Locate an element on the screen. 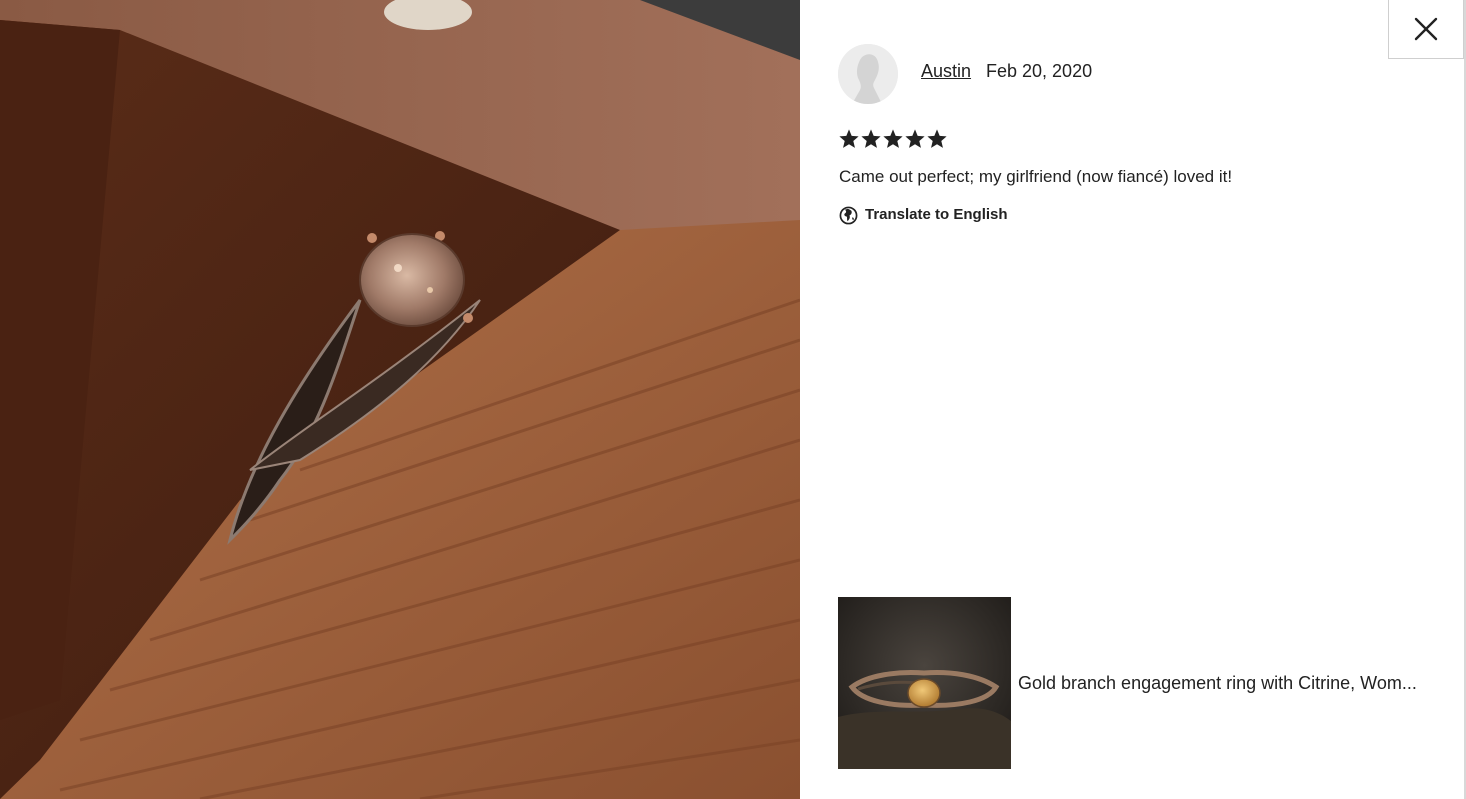 The image size is (1466, 799). reviewer-name-link: Austin is located at coordinates (946, 71).